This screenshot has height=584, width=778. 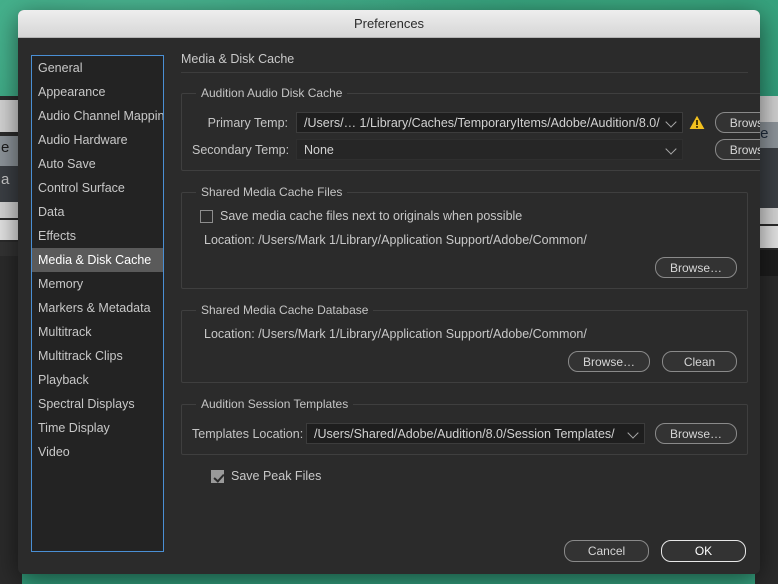 What do you see at coordinates (97, 284) in the screenshot?
I see `sidebar-item-memory: Memory` at bounding box center [97, 284].